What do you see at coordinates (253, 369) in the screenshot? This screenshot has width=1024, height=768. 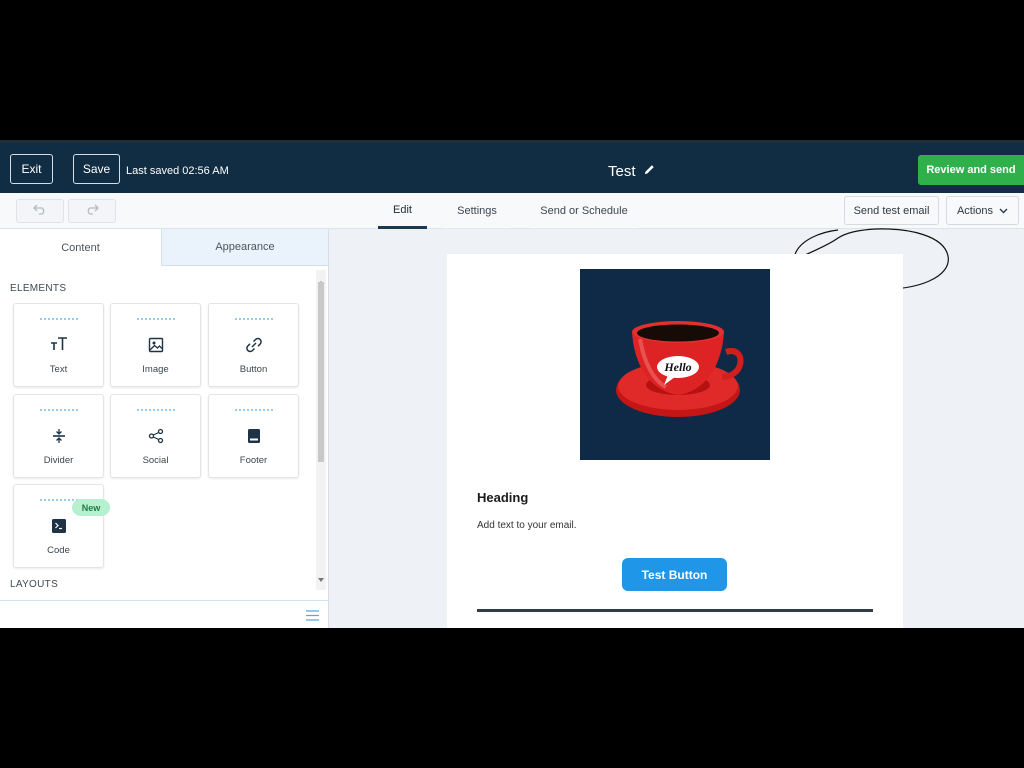 I see `element-label: Button` at bounding box center [253, 369].